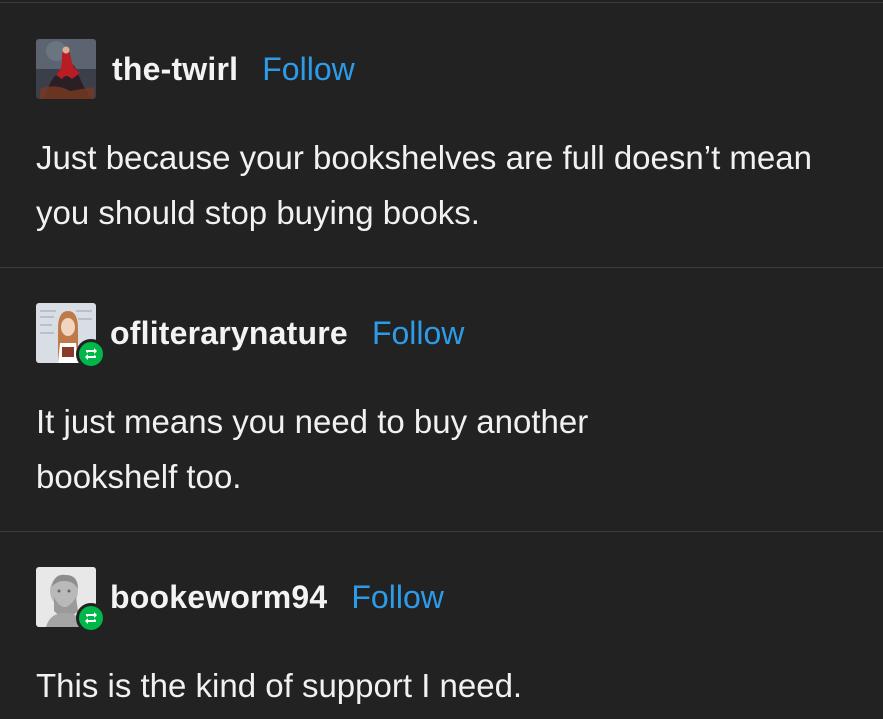 This screenshot has height=719, width=883. Describe the element at coordinates (175, 69) in the screenshot. I see `username: the-twirl` at that location.